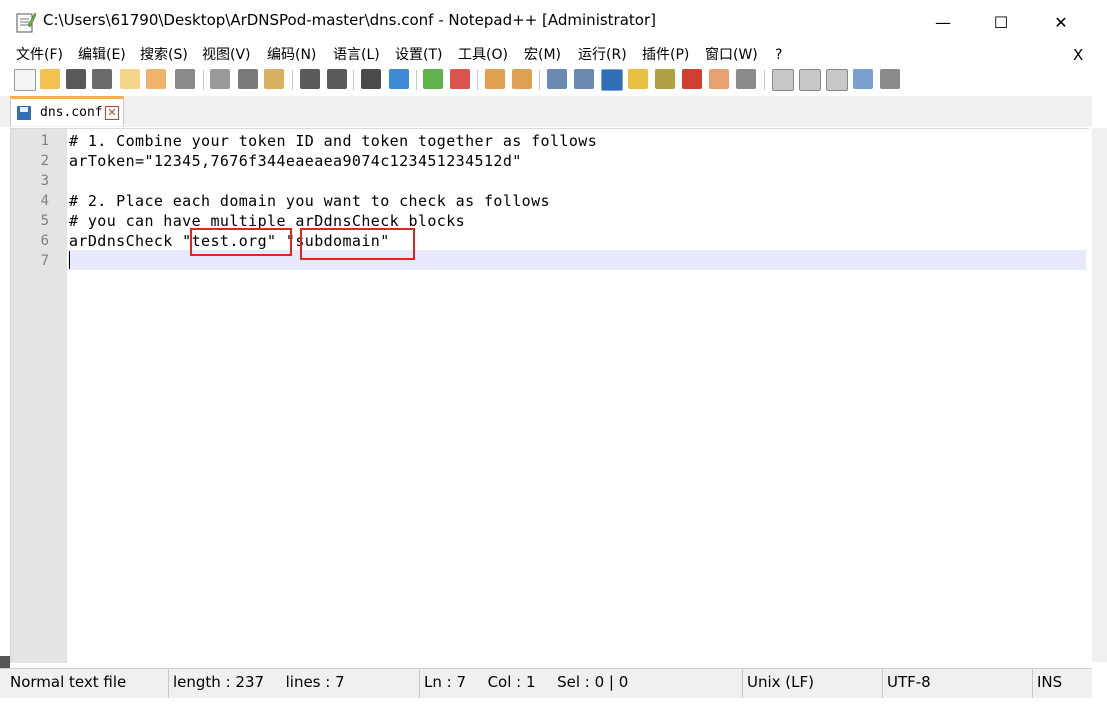 This screenshot has height=708, width=1107. What do you see at coordinates (164, 55) in the screenshot?
I see `menu-search: 搜索(S)` at bounding box center [164, 55].